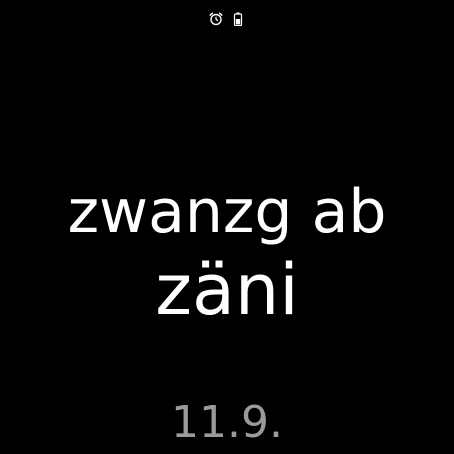  Describe the element at coordinates (227, 422) in the screenshot. I see `date-text: 11.9.` at that location.